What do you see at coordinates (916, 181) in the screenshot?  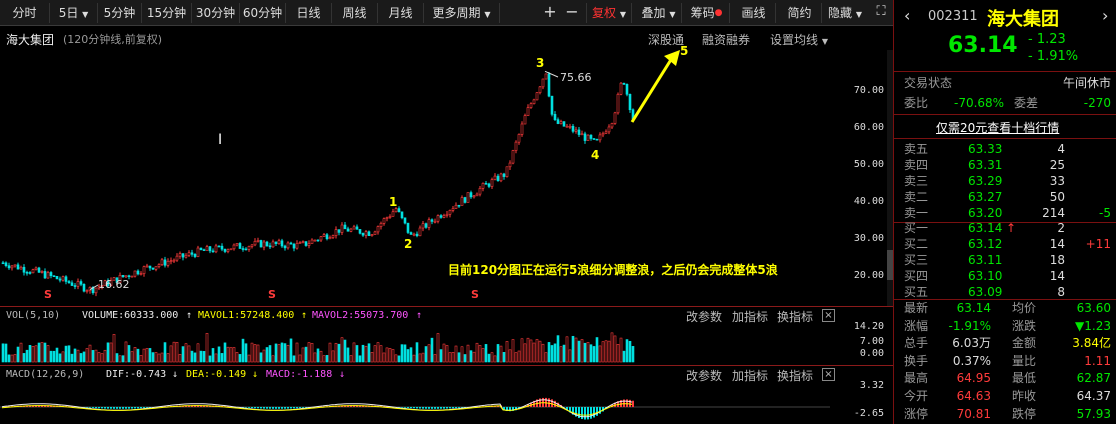 I see `ask-level-label: 卖三` at bounding box center [916, 181].